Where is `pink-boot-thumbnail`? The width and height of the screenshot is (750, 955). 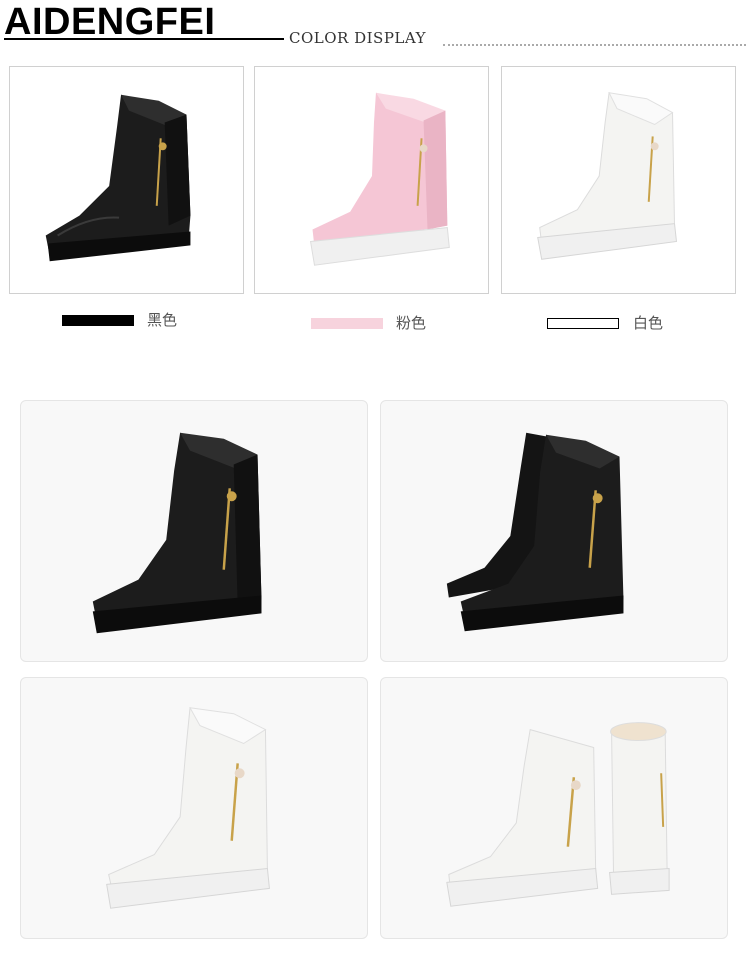 pink-boot-thumbnail is located at coordinates (371, 180).